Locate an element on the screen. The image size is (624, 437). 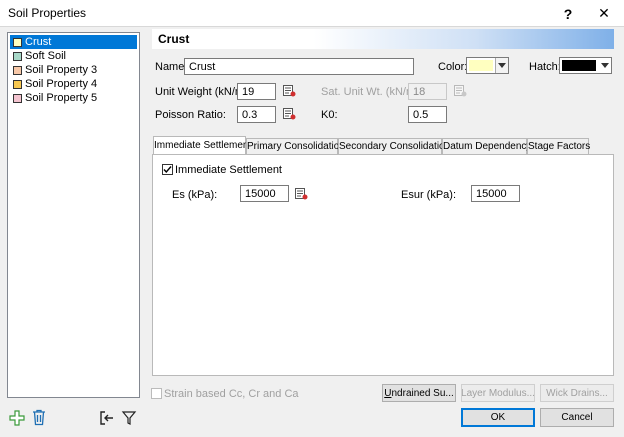
tab-datum-dependency: Datum Dependency is located at coordinates (486, 146).